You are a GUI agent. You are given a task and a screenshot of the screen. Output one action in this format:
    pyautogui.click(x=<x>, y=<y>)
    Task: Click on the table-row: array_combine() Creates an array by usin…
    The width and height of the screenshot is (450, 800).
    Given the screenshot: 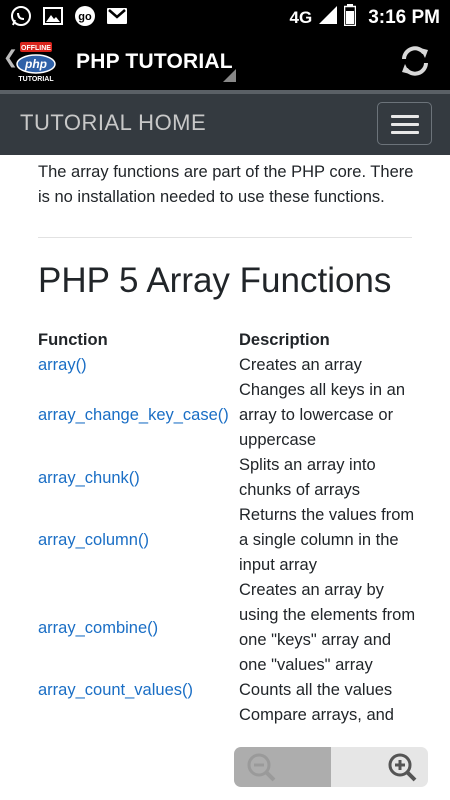 What is the action you would take?
    pyautogui.click(x=228, y=628)
    